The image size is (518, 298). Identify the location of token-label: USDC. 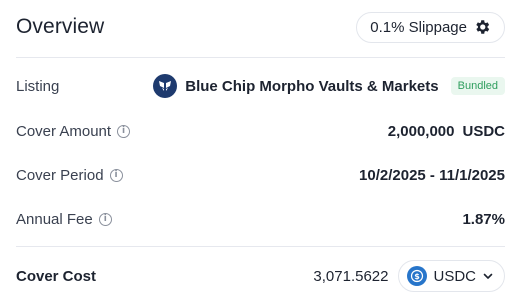
(454, 276).